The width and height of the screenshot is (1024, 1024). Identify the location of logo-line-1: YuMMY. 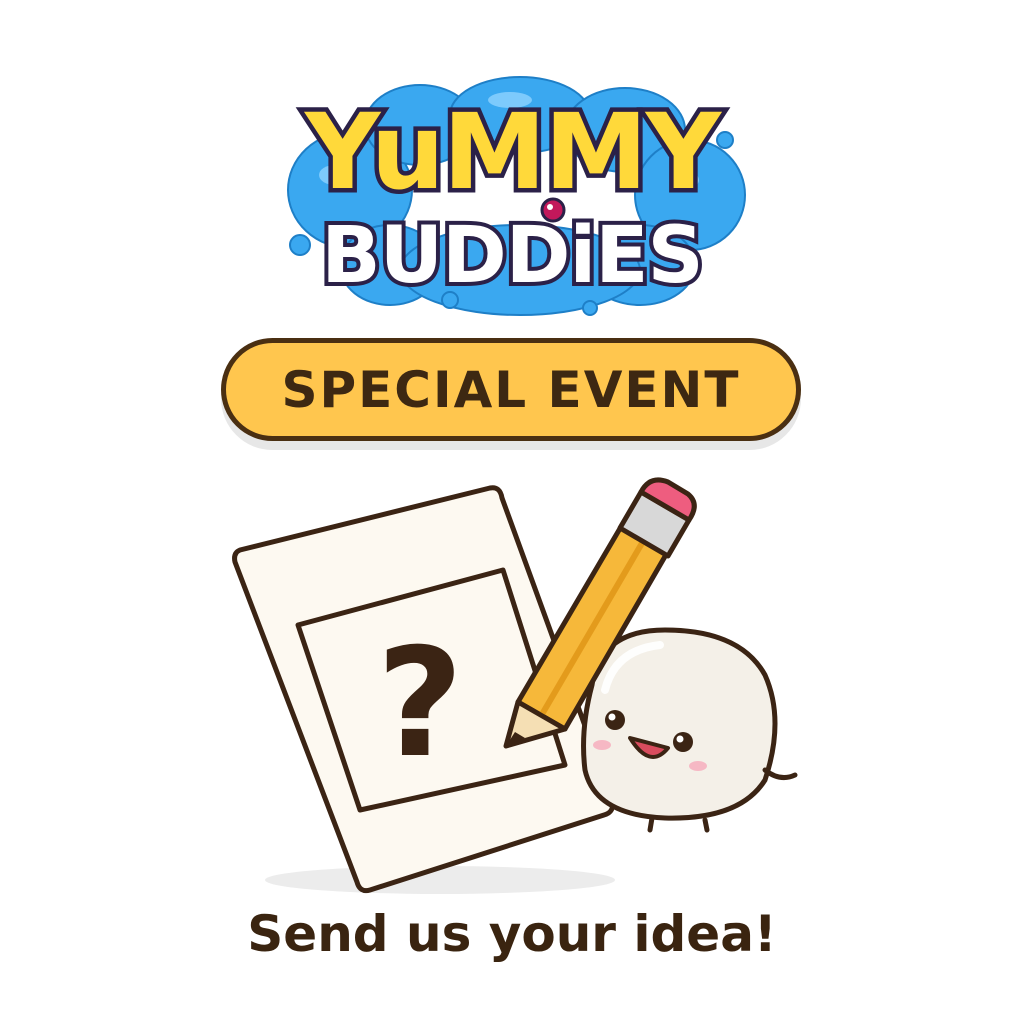
(513, 152).